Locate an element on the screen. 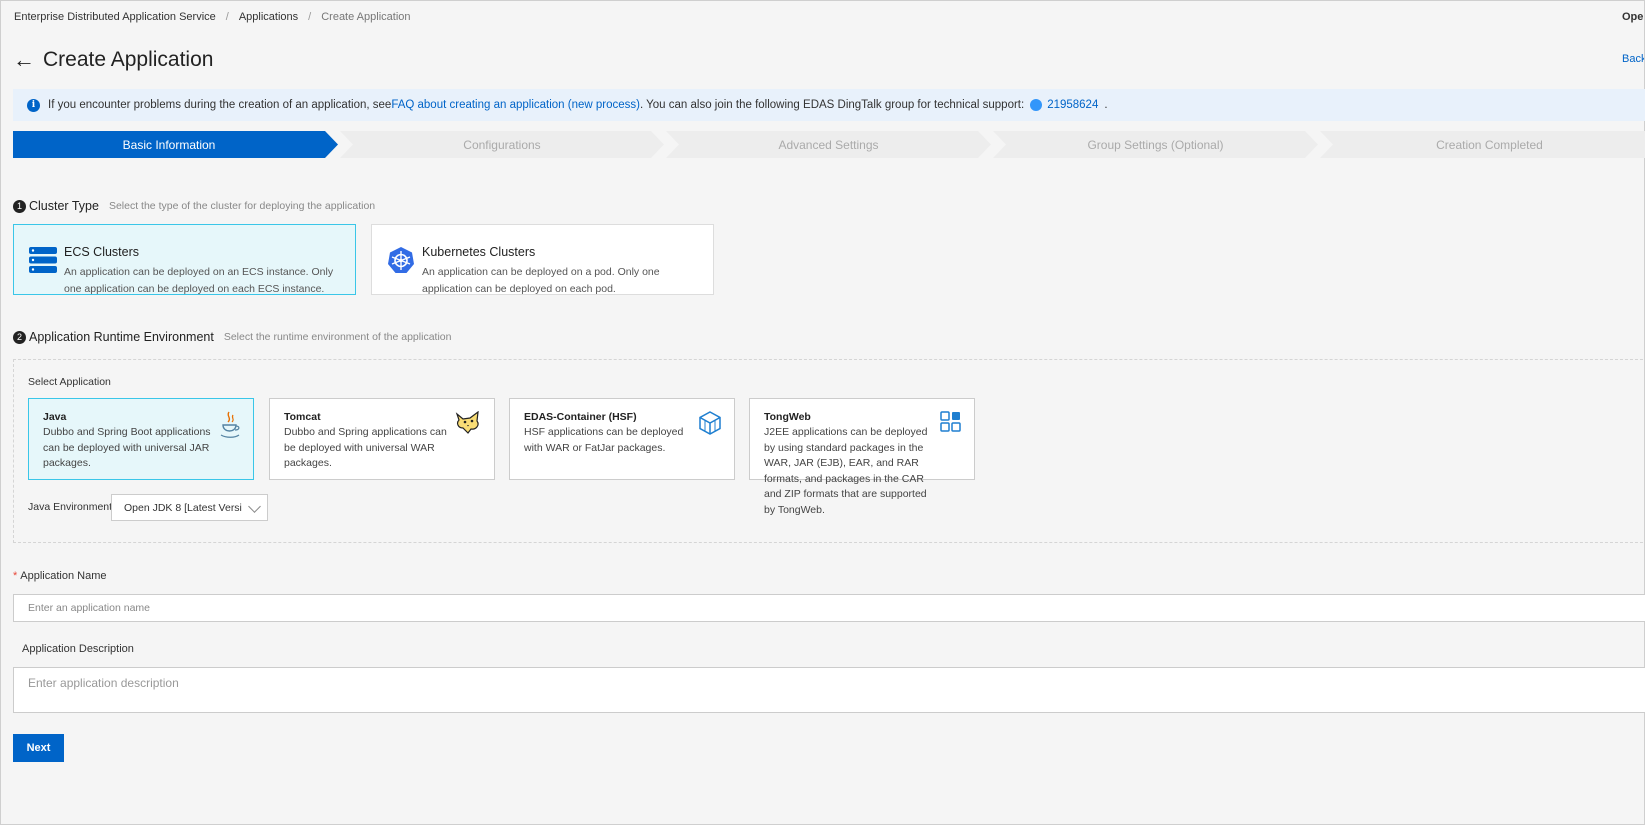 This screenshot has width=1645, height=825. next-button: Next is located at coordinates (38, 748).